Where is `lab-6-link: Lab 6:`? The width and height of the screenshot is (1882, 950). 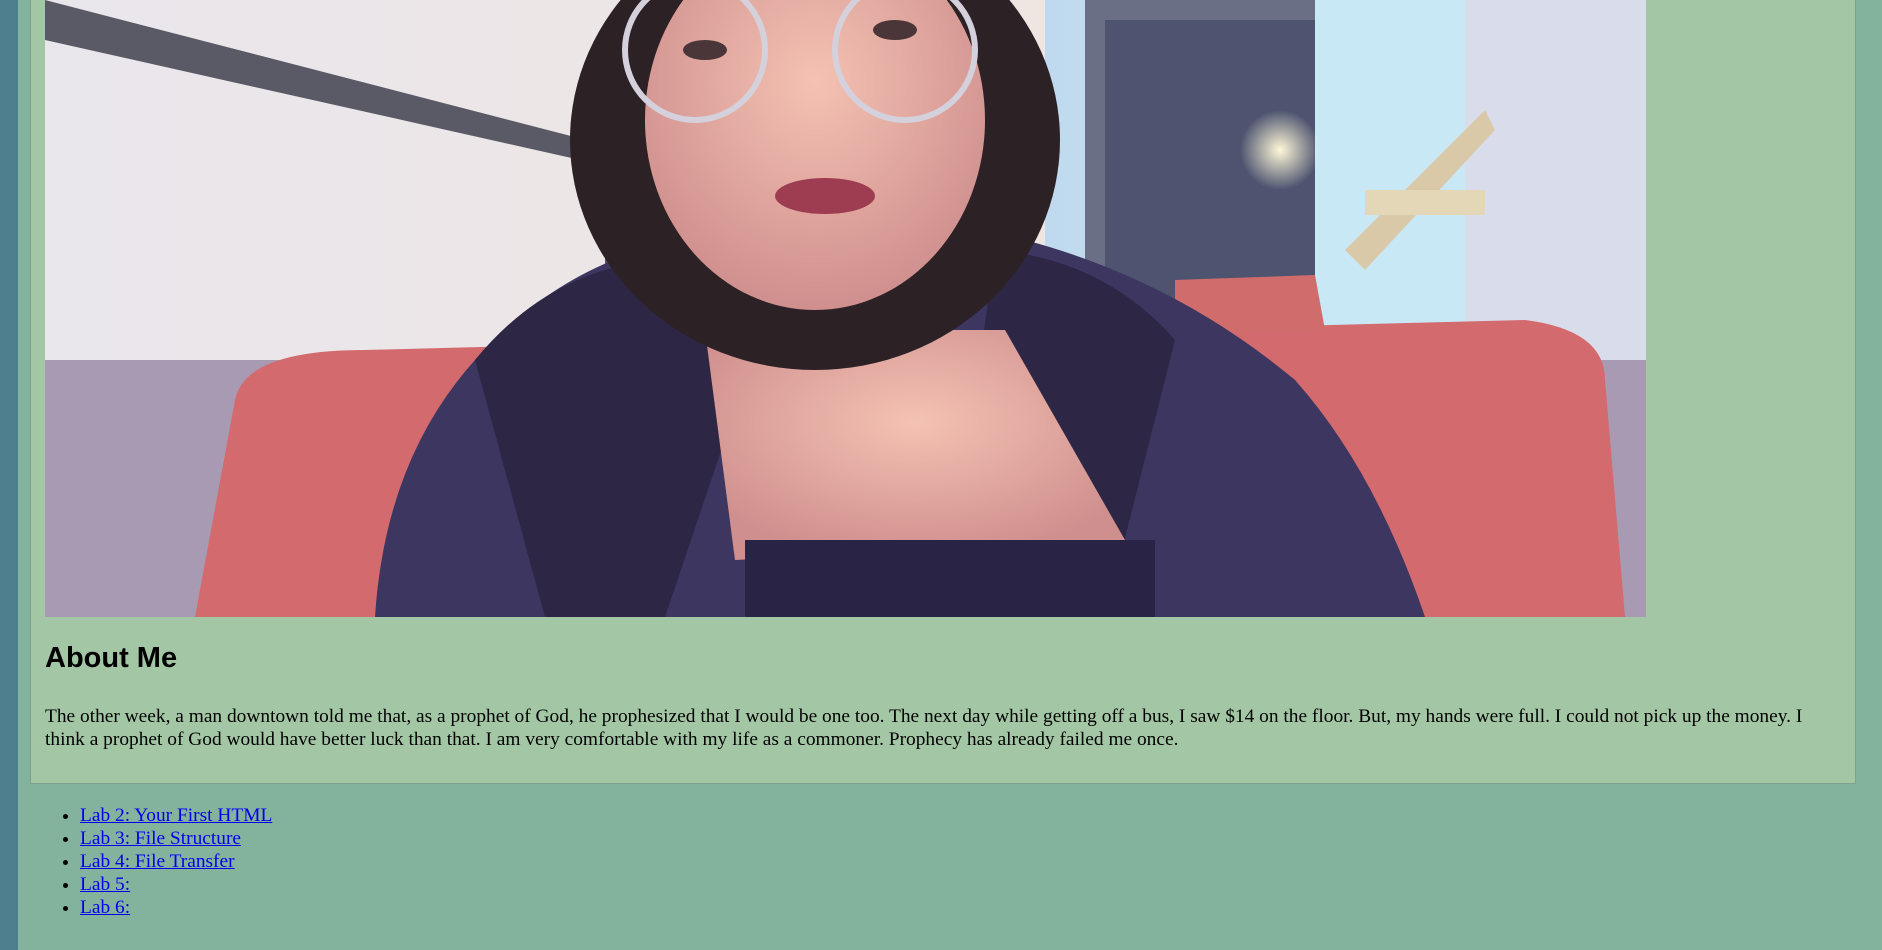
lab-6-link: Lab 6: is located at coordinates (105, 907).